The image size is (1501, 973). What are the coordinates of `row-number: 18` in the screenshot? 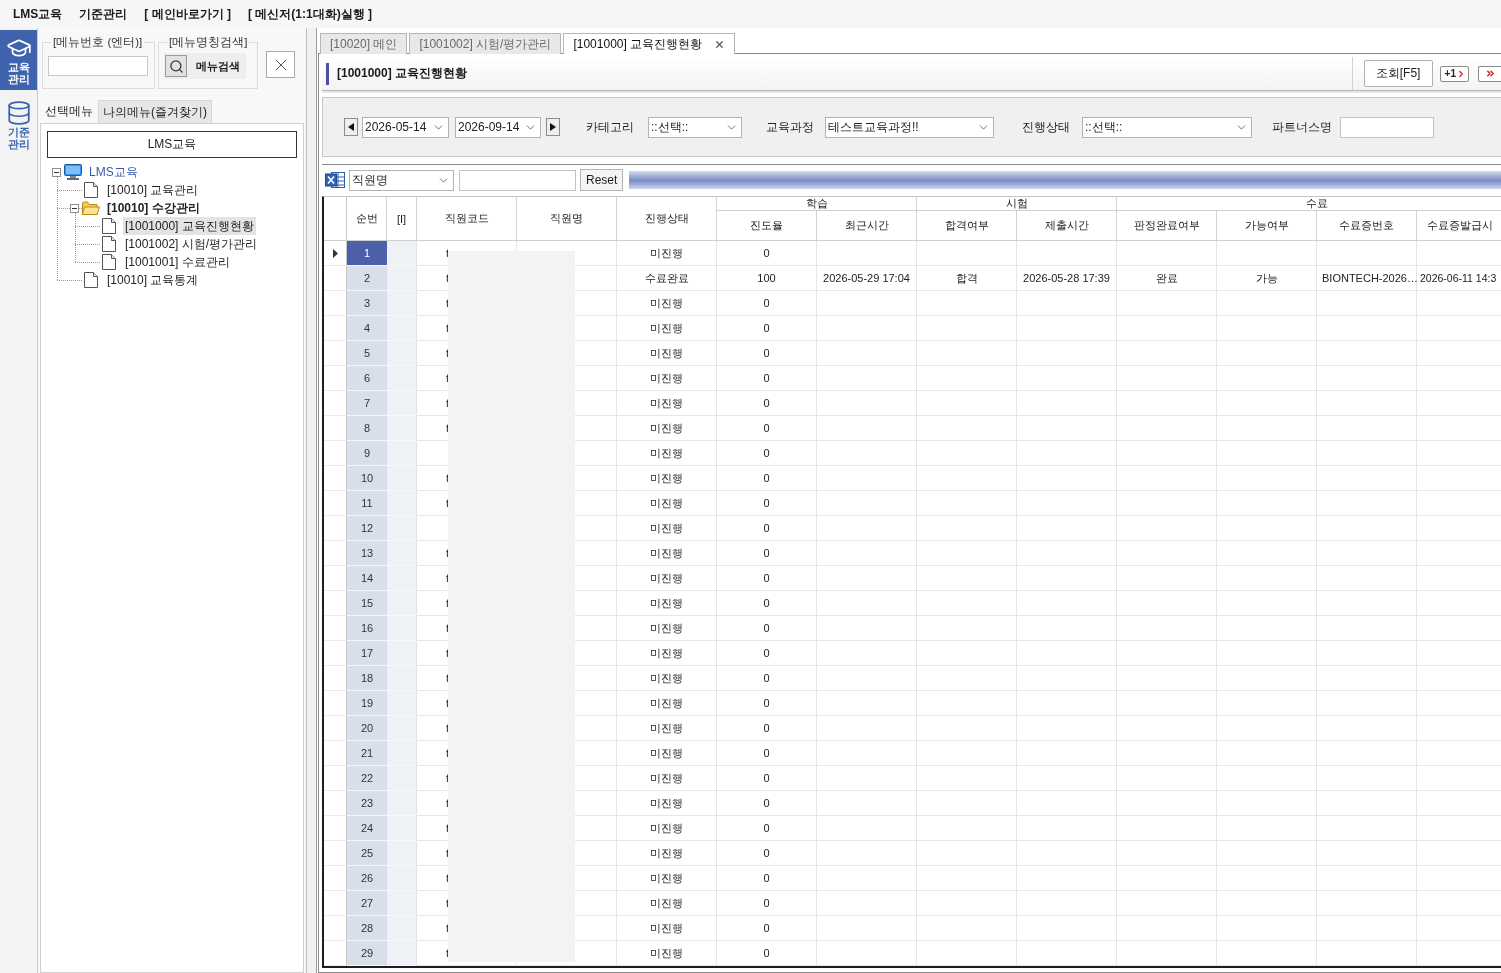 It's located at (367, 678).